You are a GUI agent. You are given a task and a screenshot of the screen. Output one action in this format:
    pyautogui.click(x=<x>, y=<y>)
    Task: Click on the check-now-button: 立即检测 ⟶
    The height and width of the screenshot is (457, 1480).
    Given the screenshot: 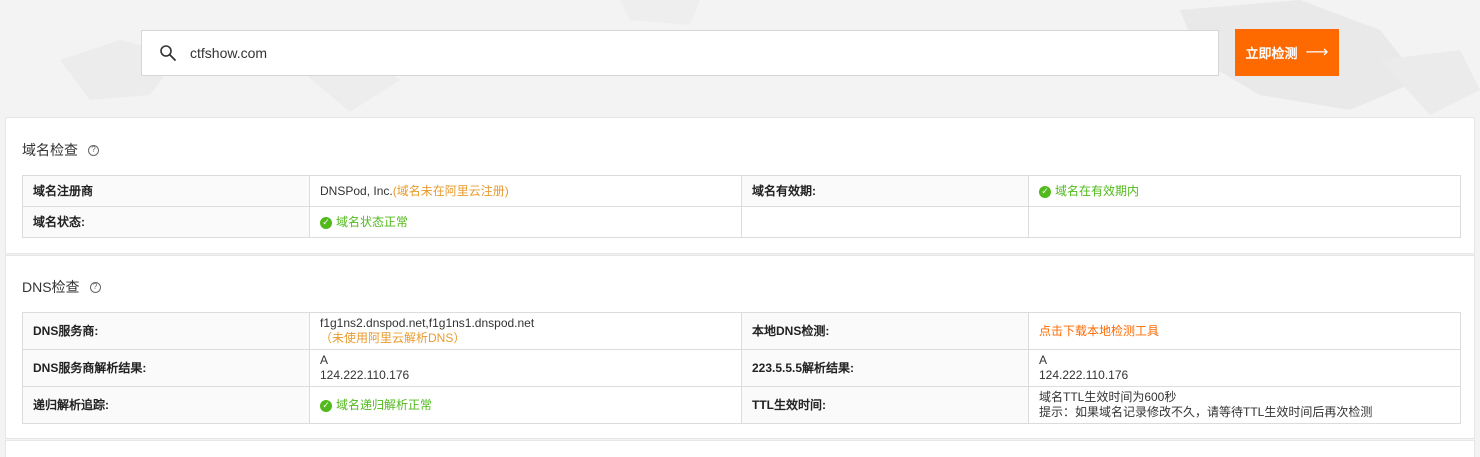 What is the action you would take?
    pyautogui.click(x=1287, y=52)
    